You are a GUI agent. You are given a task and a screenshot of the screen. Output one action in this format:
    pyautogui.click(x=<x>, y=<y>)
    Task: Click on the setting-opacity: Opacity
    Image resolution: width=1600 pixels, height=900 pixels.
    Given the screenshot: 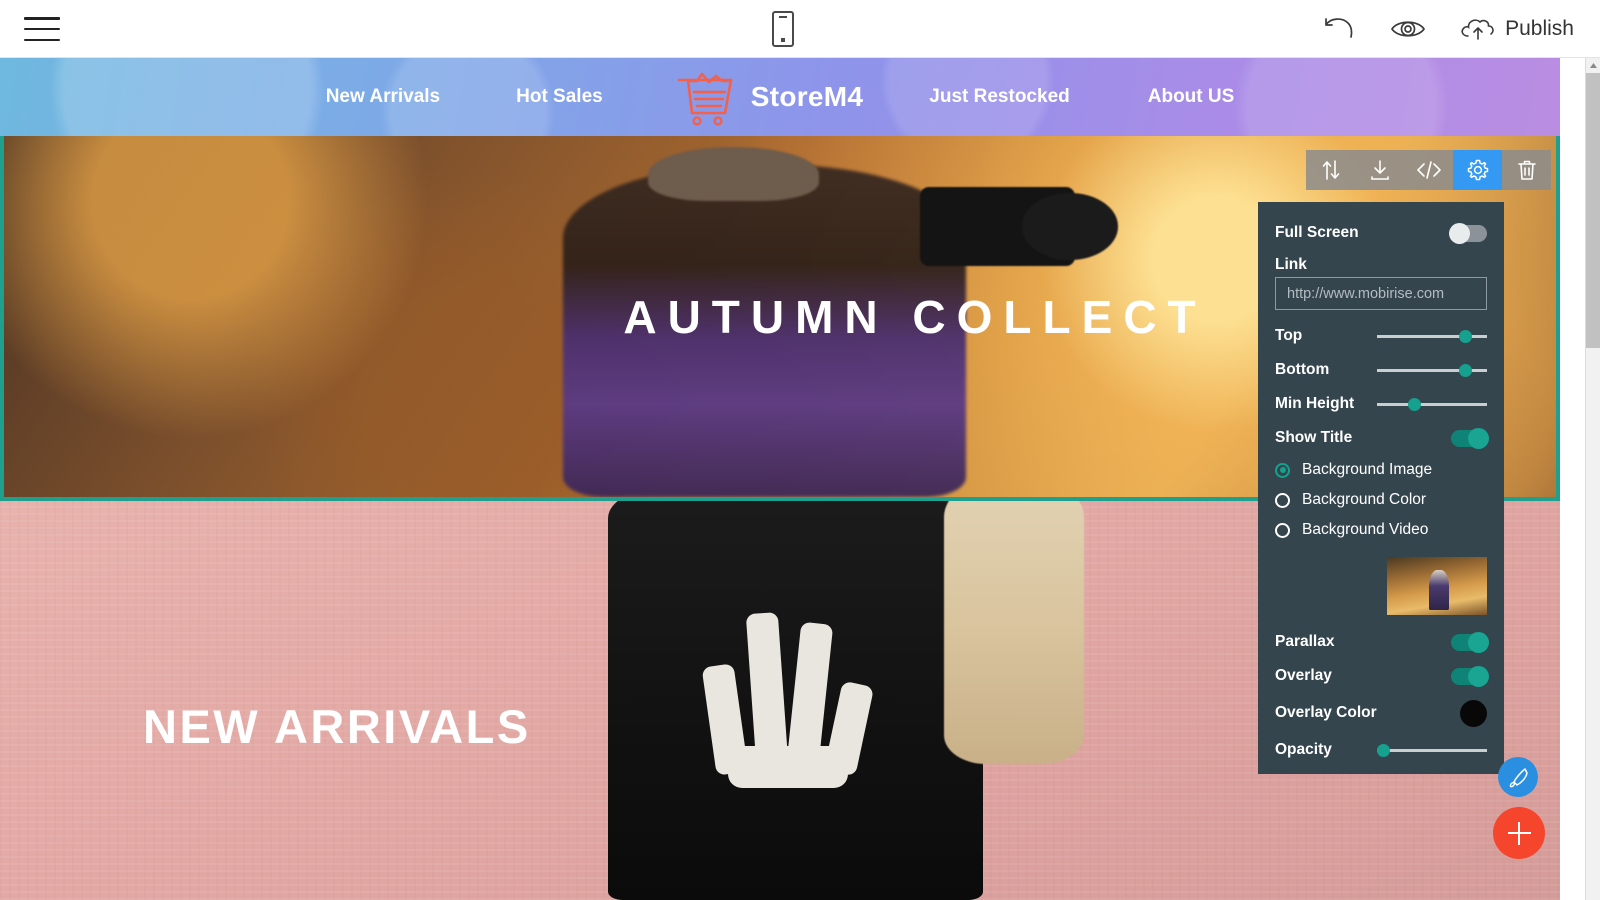 What is the action you would take?
    pyautogui.click(x=1381, y=750)
    